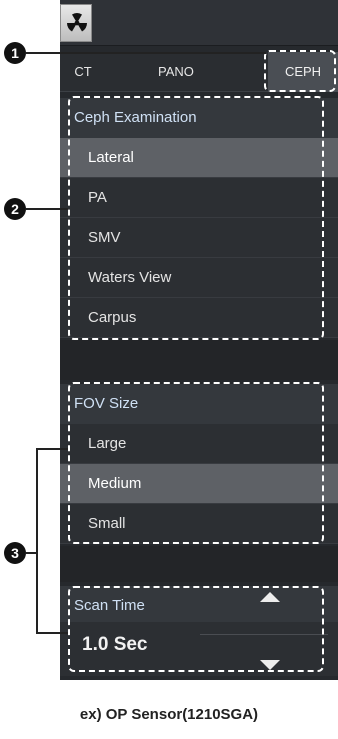 This screenshot has width=338, height=739. I want to click on ceph-tab-highlight, so click(300, 71).